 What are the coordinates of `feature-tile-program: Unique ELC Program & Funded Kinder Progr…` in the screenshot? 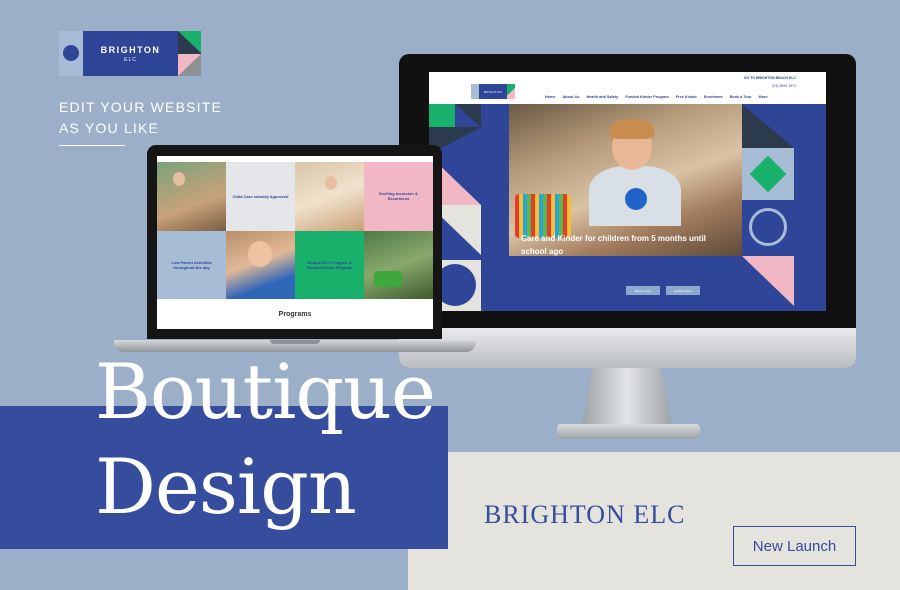 It's located at (329, 264).